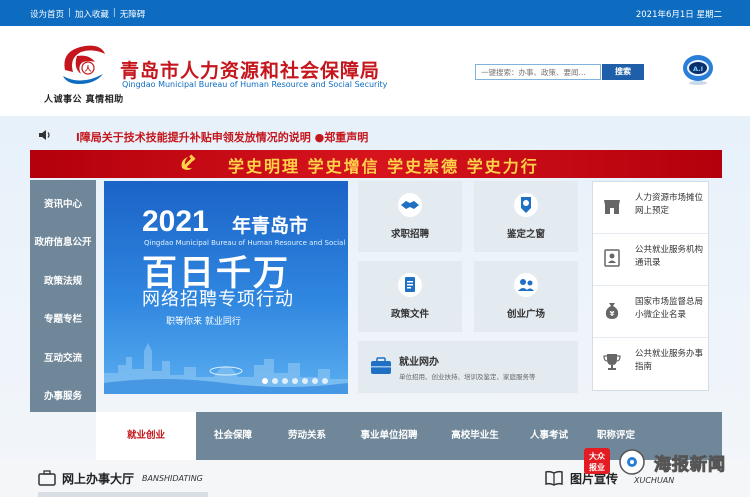  I want to click on contacts-icon, so click(612, 258).